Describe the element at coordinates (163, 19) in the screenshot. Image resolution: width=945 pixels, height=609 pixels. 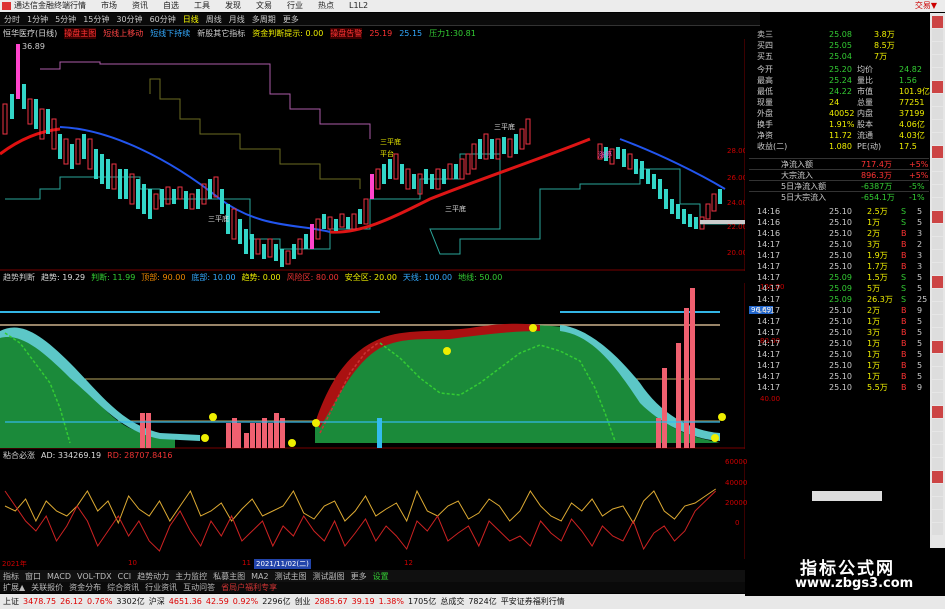
I see `tf-tab: 60分钟` at that location.